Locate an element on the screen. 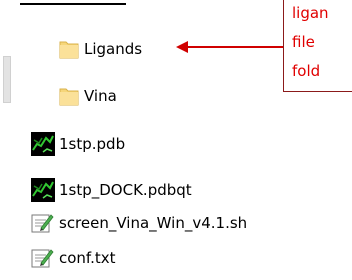 This screenshot has height=280, width=352. file-name: Ligands is located at coordinates (113, 49).